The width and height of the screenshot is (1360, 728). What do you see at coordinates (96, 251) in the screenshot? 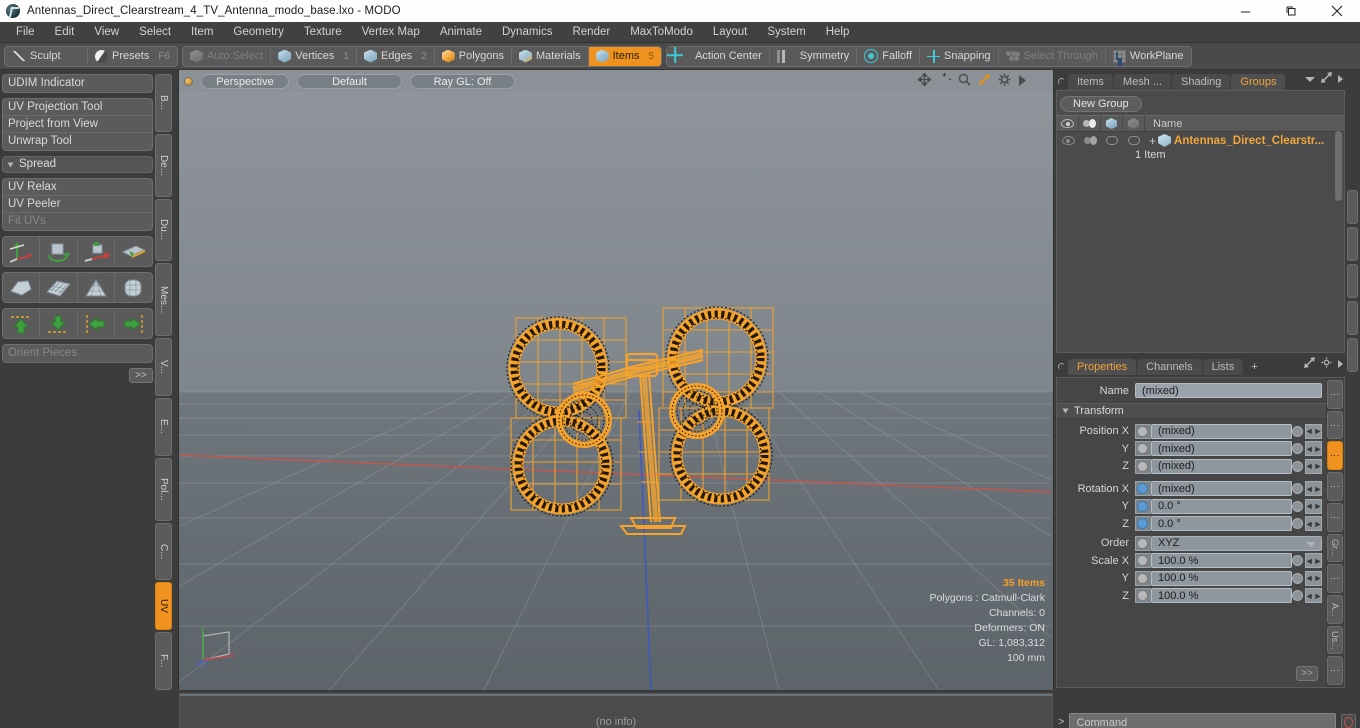
I see `uv-scale-icon` at bounding box center [96, 251].